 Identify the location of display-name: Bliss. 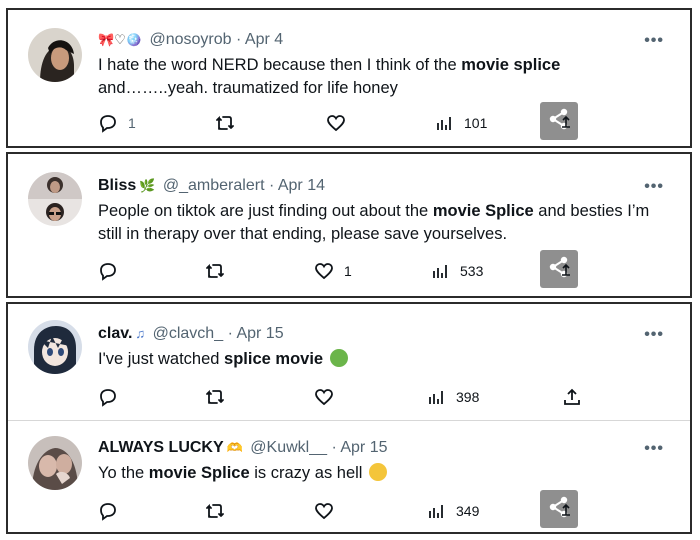
(117, 185).